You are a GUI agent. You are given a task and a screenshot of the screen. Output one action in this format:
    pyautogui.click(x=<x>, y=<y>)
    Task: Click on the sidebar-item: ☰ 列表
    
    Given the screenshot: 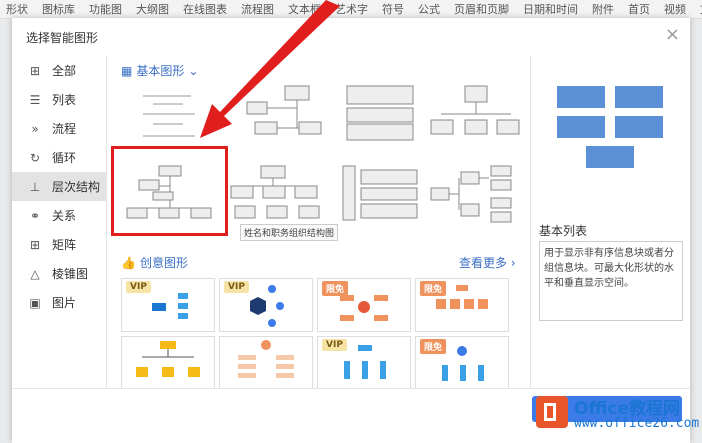 What is the action you would take?
    pyautogui.click(x=59, y=99)
    